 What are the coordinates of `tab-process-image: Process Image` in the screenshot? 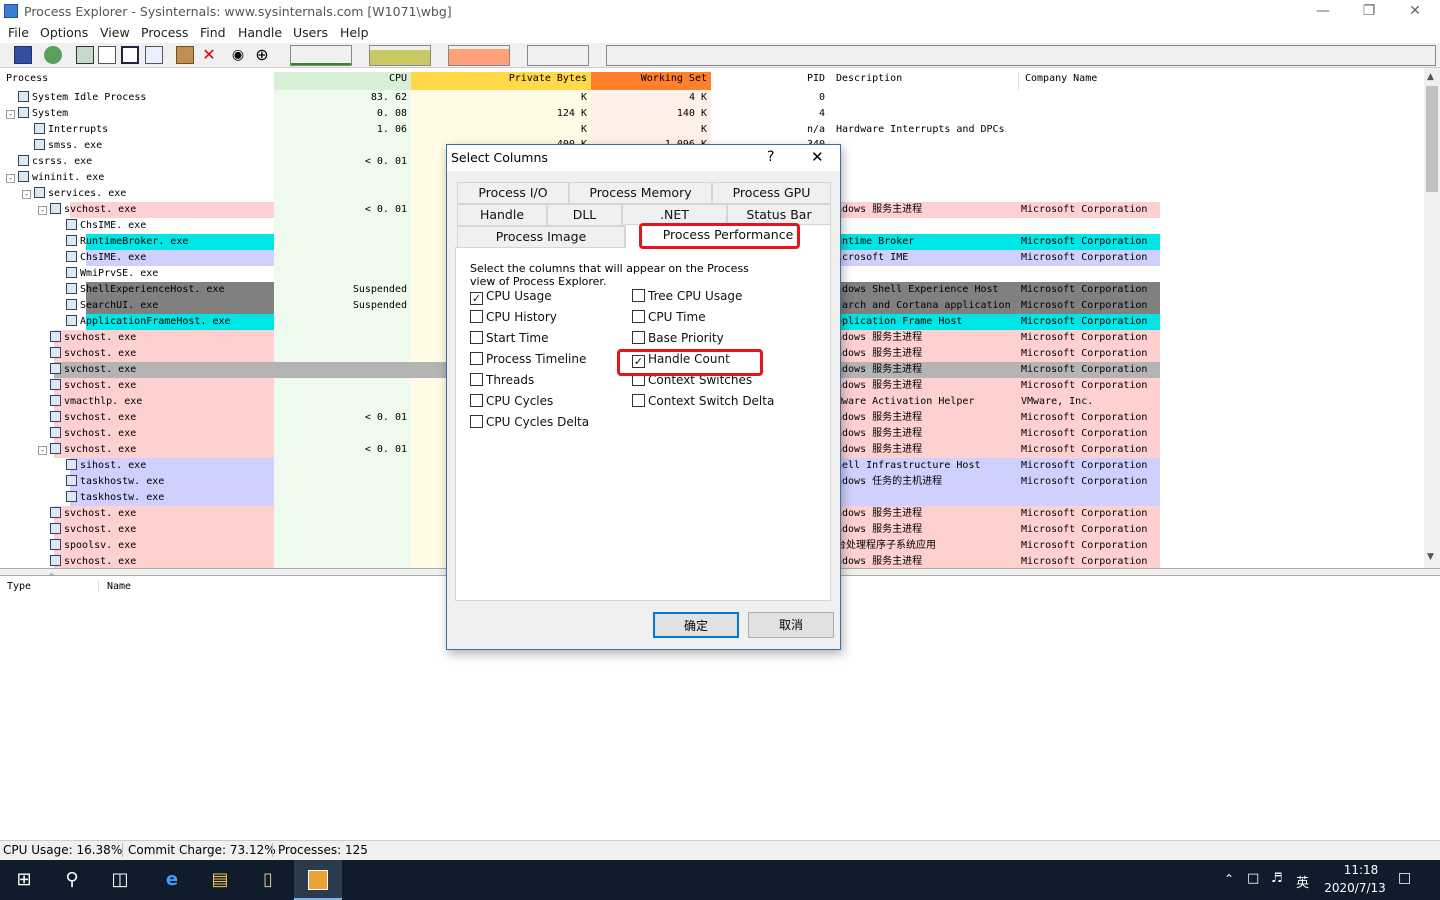 It's located at (541, 237).